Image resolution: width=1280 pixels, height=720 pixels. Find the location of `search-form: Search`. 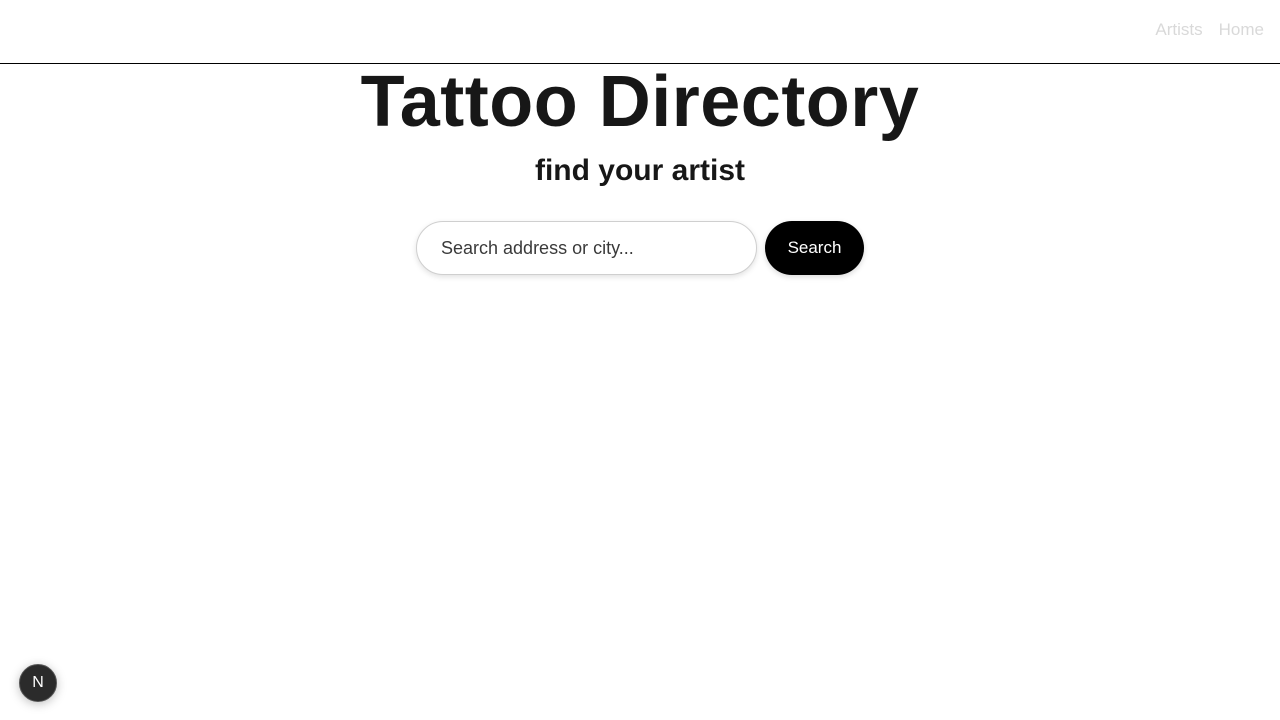

search-form: Search is located at coordinates (640, 248).